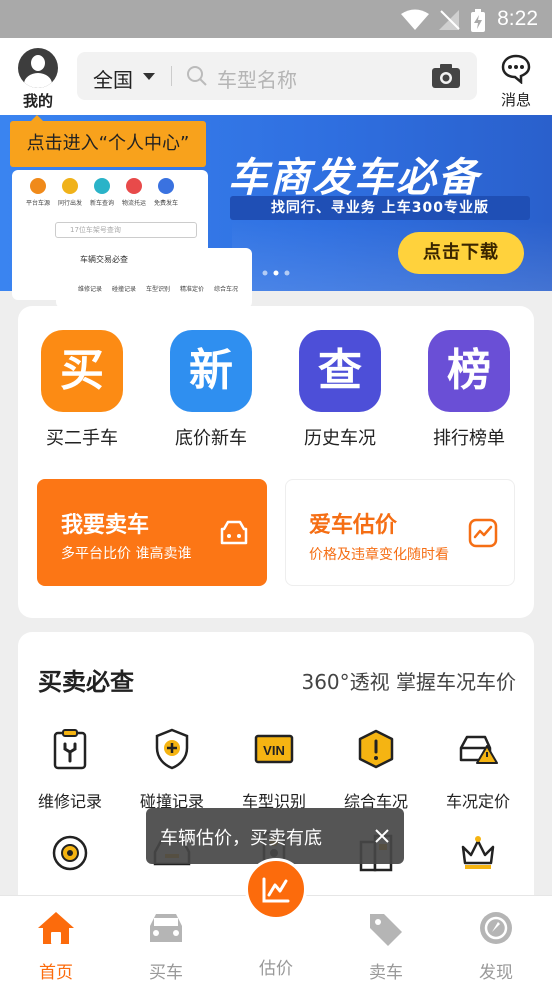  I want to click on mock-label: 维修记录, so click(90, 289).